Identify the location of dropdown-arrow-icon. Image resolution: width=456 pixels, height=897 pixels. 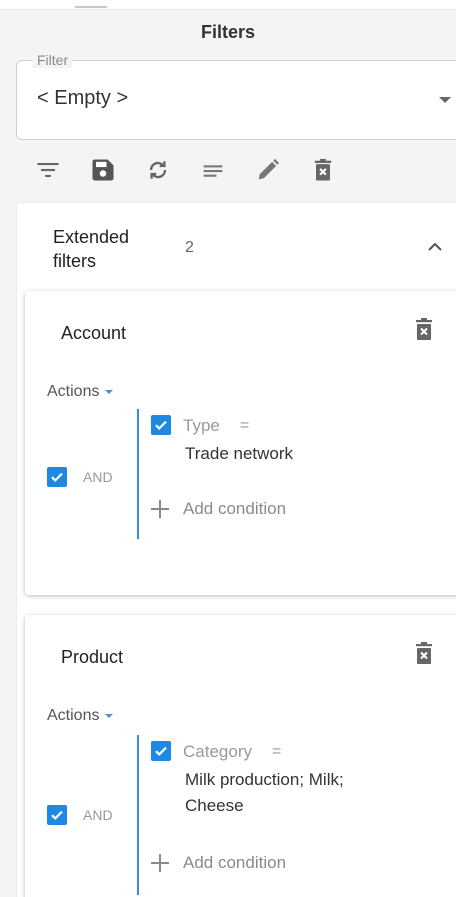
(445, 100).